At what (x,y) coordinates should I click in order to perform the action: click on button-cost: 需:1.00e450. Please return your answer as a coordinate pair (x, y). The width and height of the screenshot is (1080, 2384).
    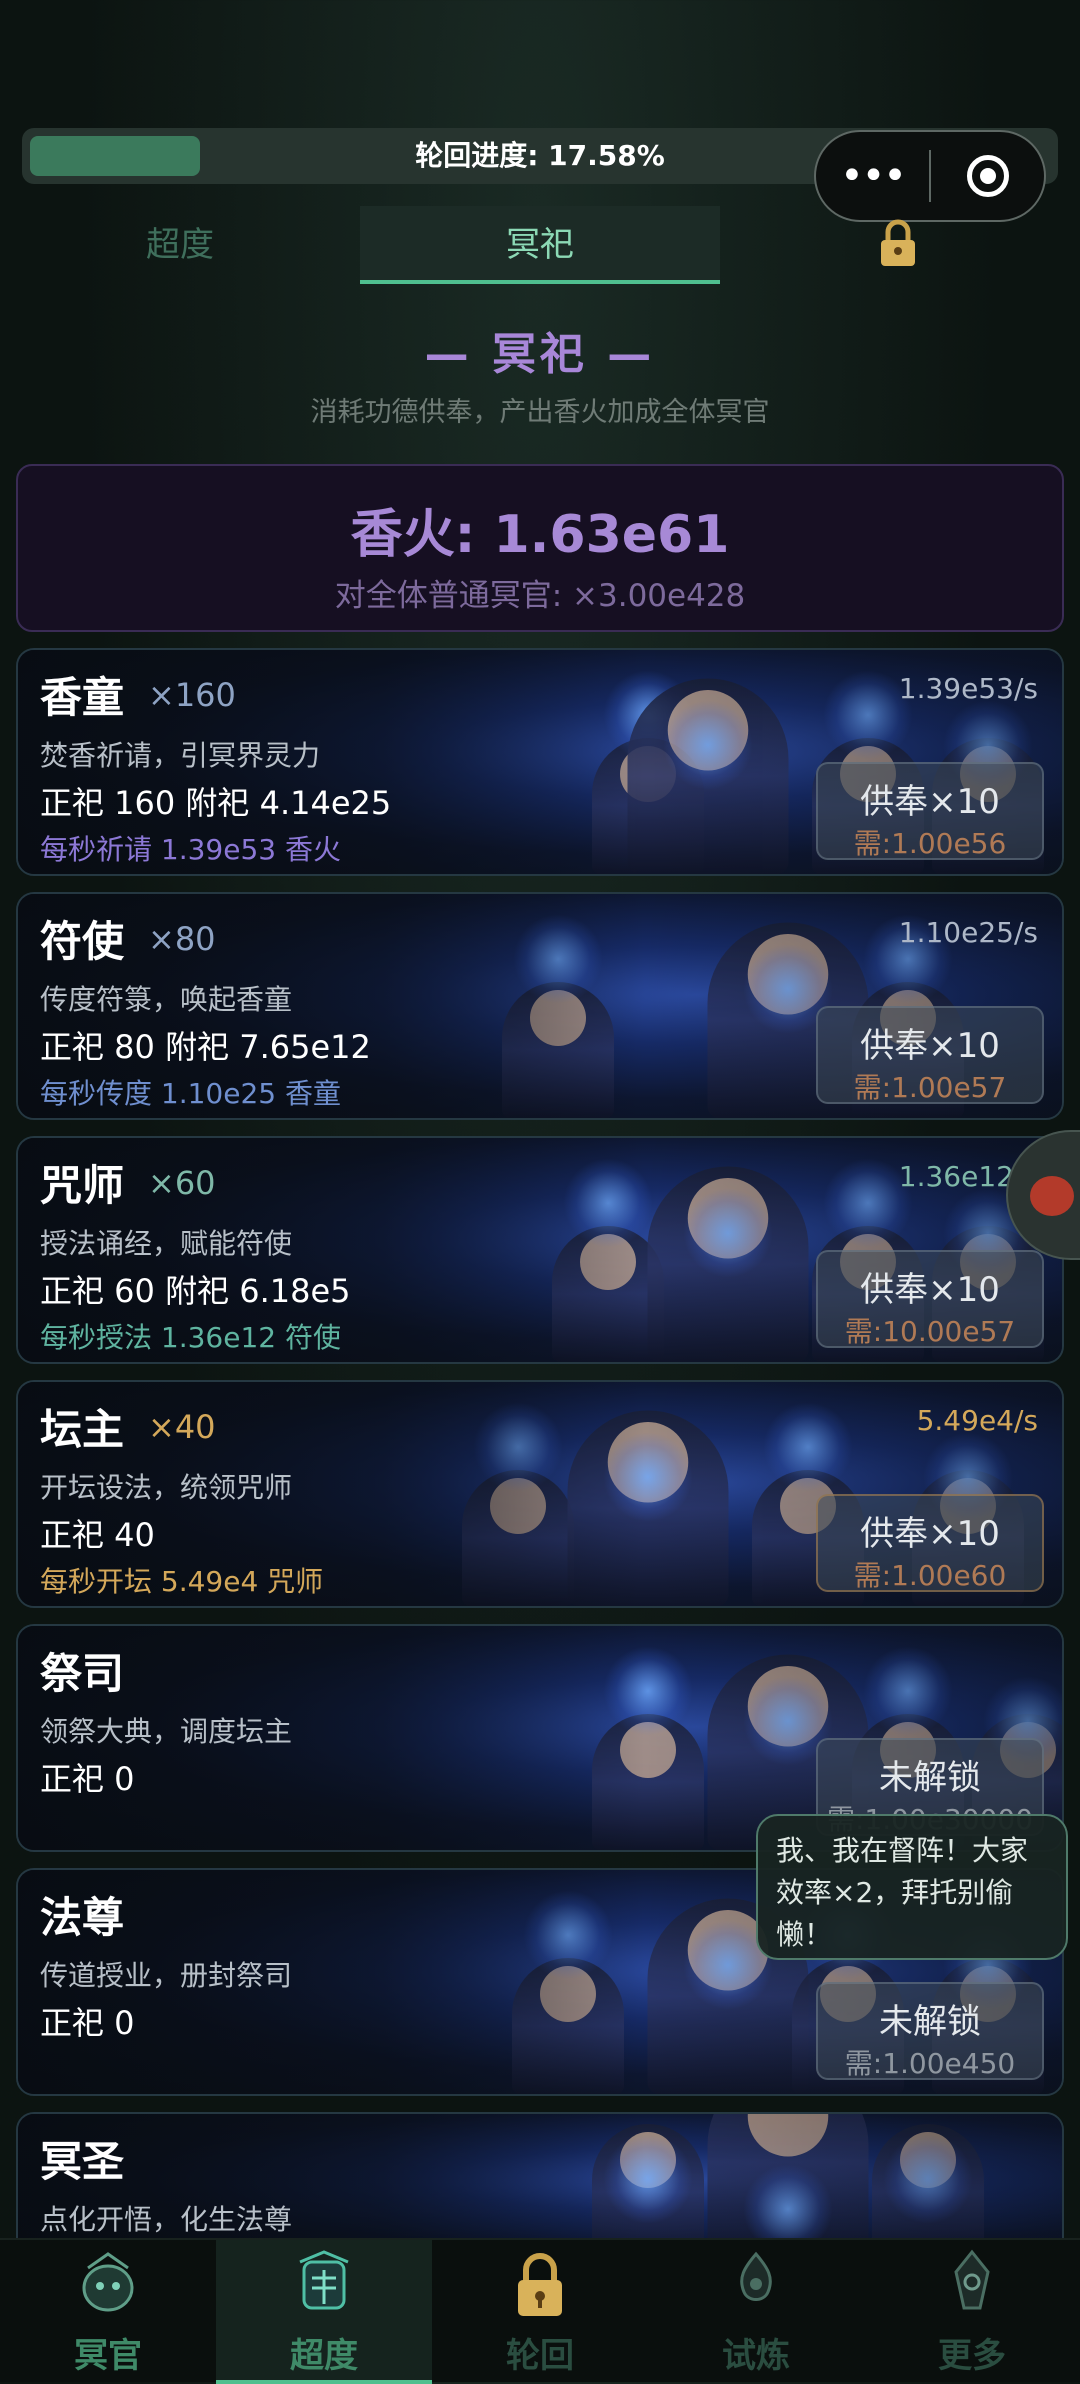
    Looking at the image, I should click on (930, 2063).